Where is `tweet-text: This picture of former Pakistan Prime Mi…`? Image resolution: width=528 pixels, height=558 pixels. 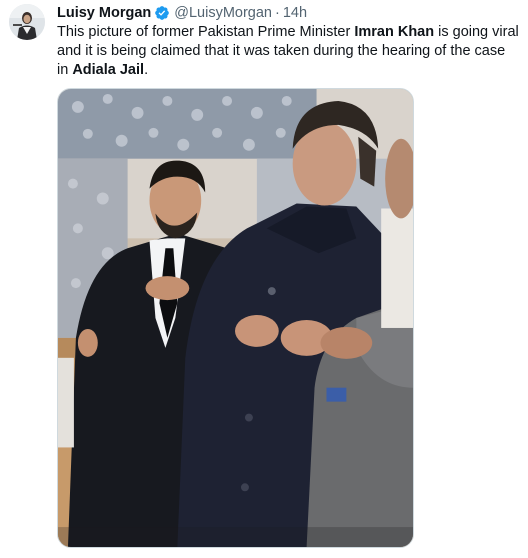
tweet-text: This picture of former Pakistan Prime Mi… is located at coordinates (288, 51).